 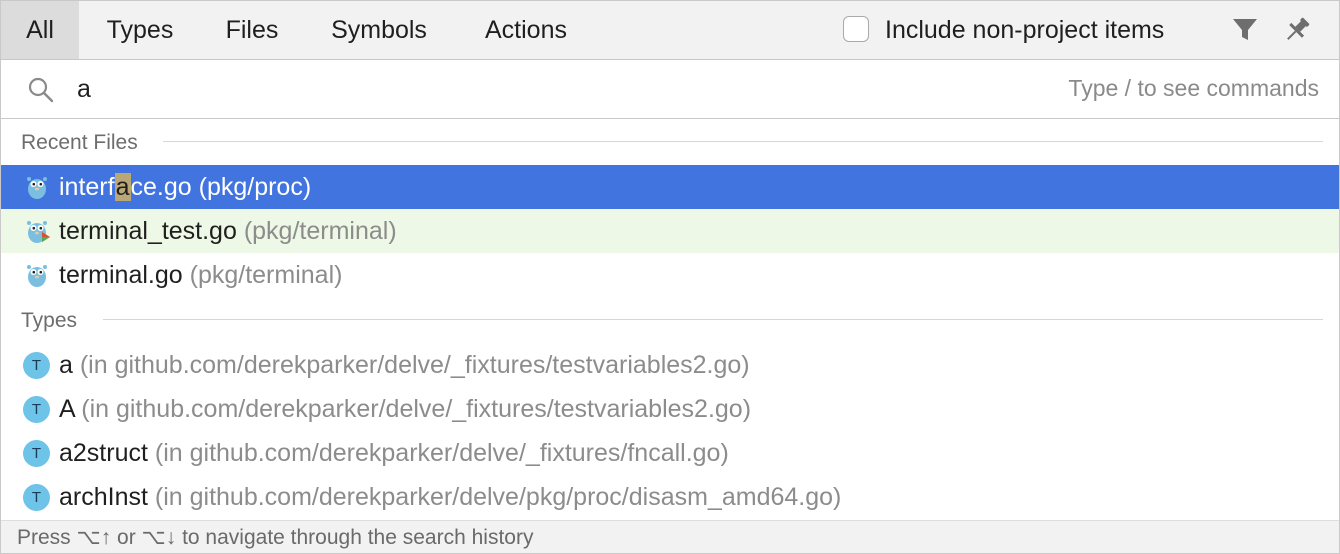 What do you see at coordinates (103, 453) in the screenshot?
I see `type-name: a2struct` at bounding box center [103, 453].